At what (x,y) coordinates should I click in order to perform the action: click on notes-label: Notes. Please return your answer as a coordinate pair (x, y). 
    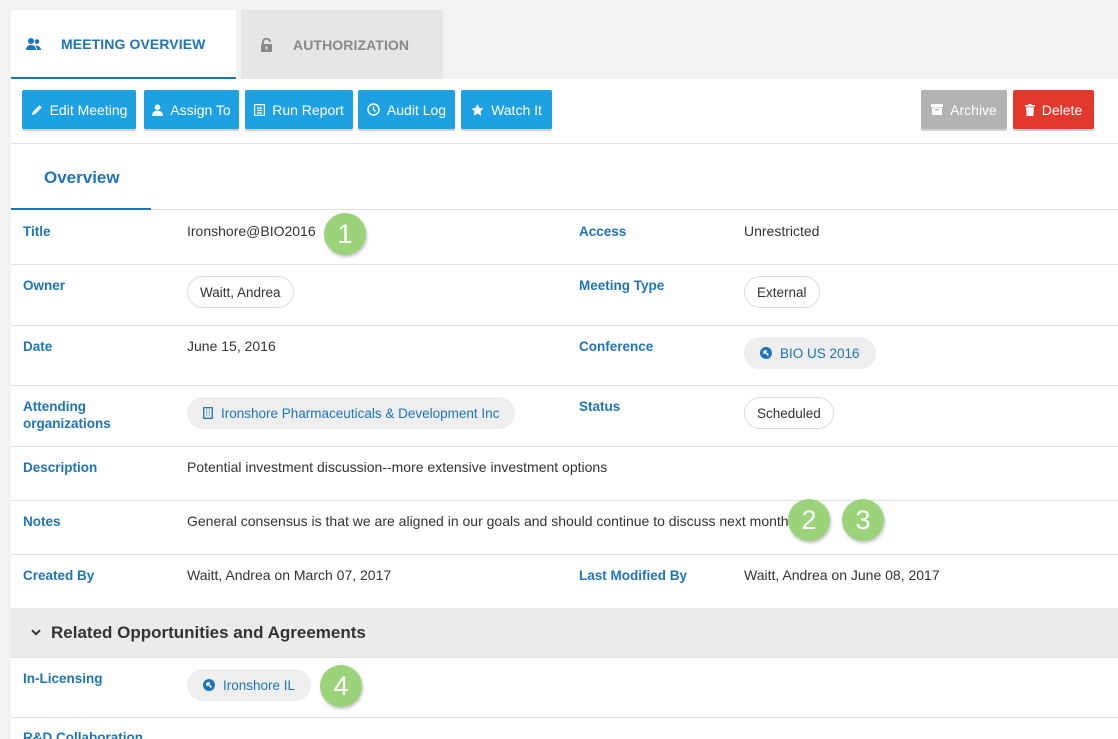
    Looking at the image, I should click on (42, 521).